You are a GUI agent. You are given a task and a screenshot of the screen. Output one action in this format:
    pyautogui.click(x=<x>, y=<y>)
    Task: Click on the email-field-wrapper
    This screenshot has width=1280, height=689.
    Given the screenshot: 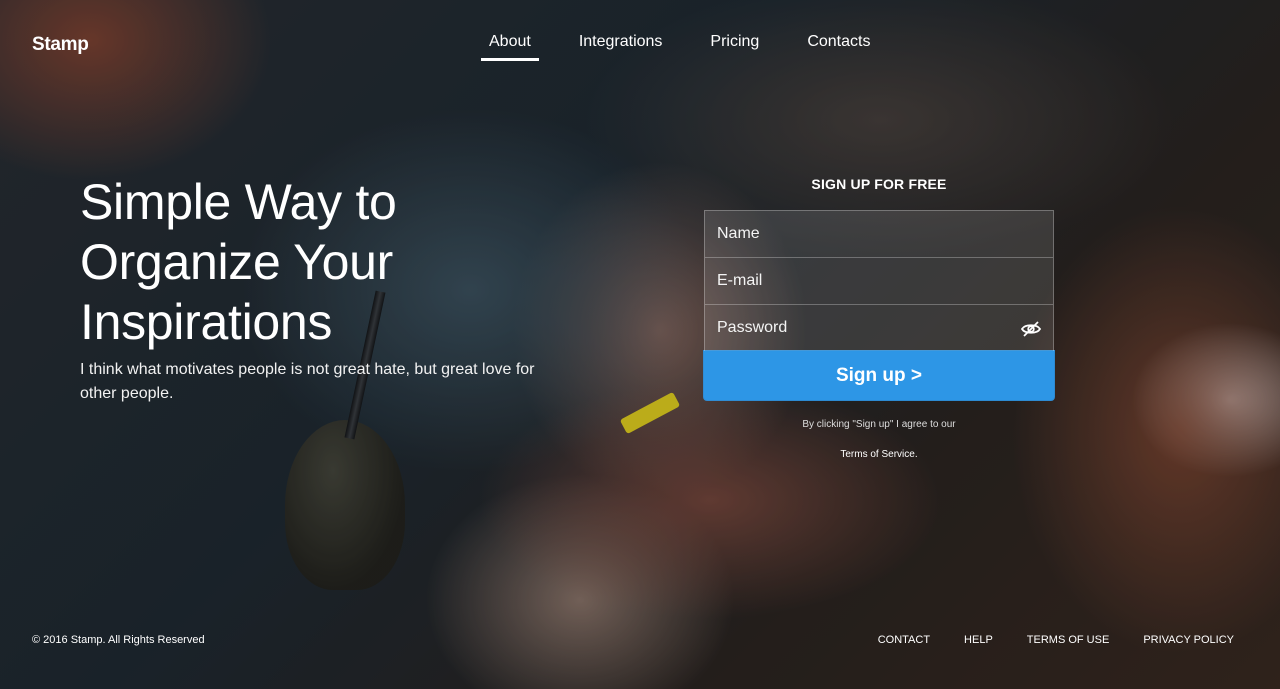 What is the action you would take?
    pyautogui.click(x=879, y=280)
    